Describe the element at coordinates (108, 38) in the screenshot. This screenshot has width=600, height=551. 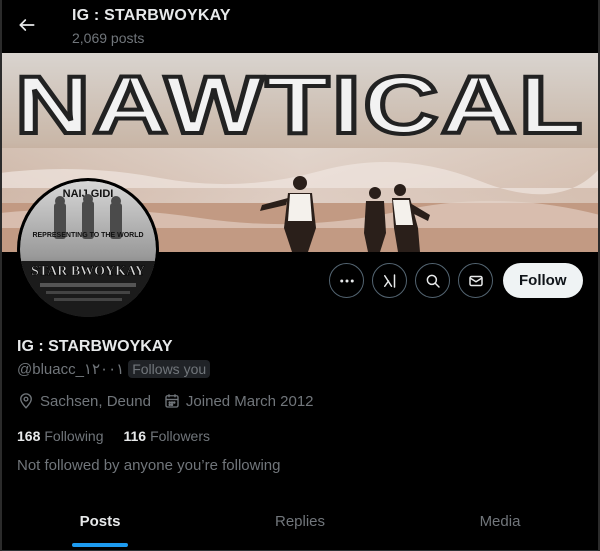
I see `header-post-count: 2,069 posts` at that location.